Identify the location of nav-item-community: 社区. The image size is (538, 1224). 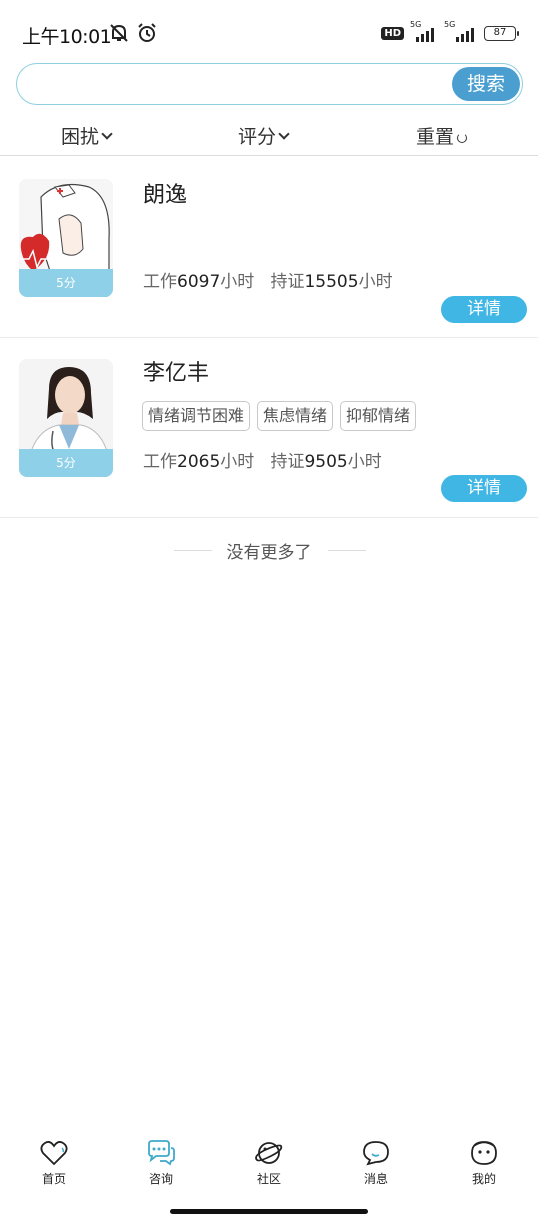
(269, 1161).